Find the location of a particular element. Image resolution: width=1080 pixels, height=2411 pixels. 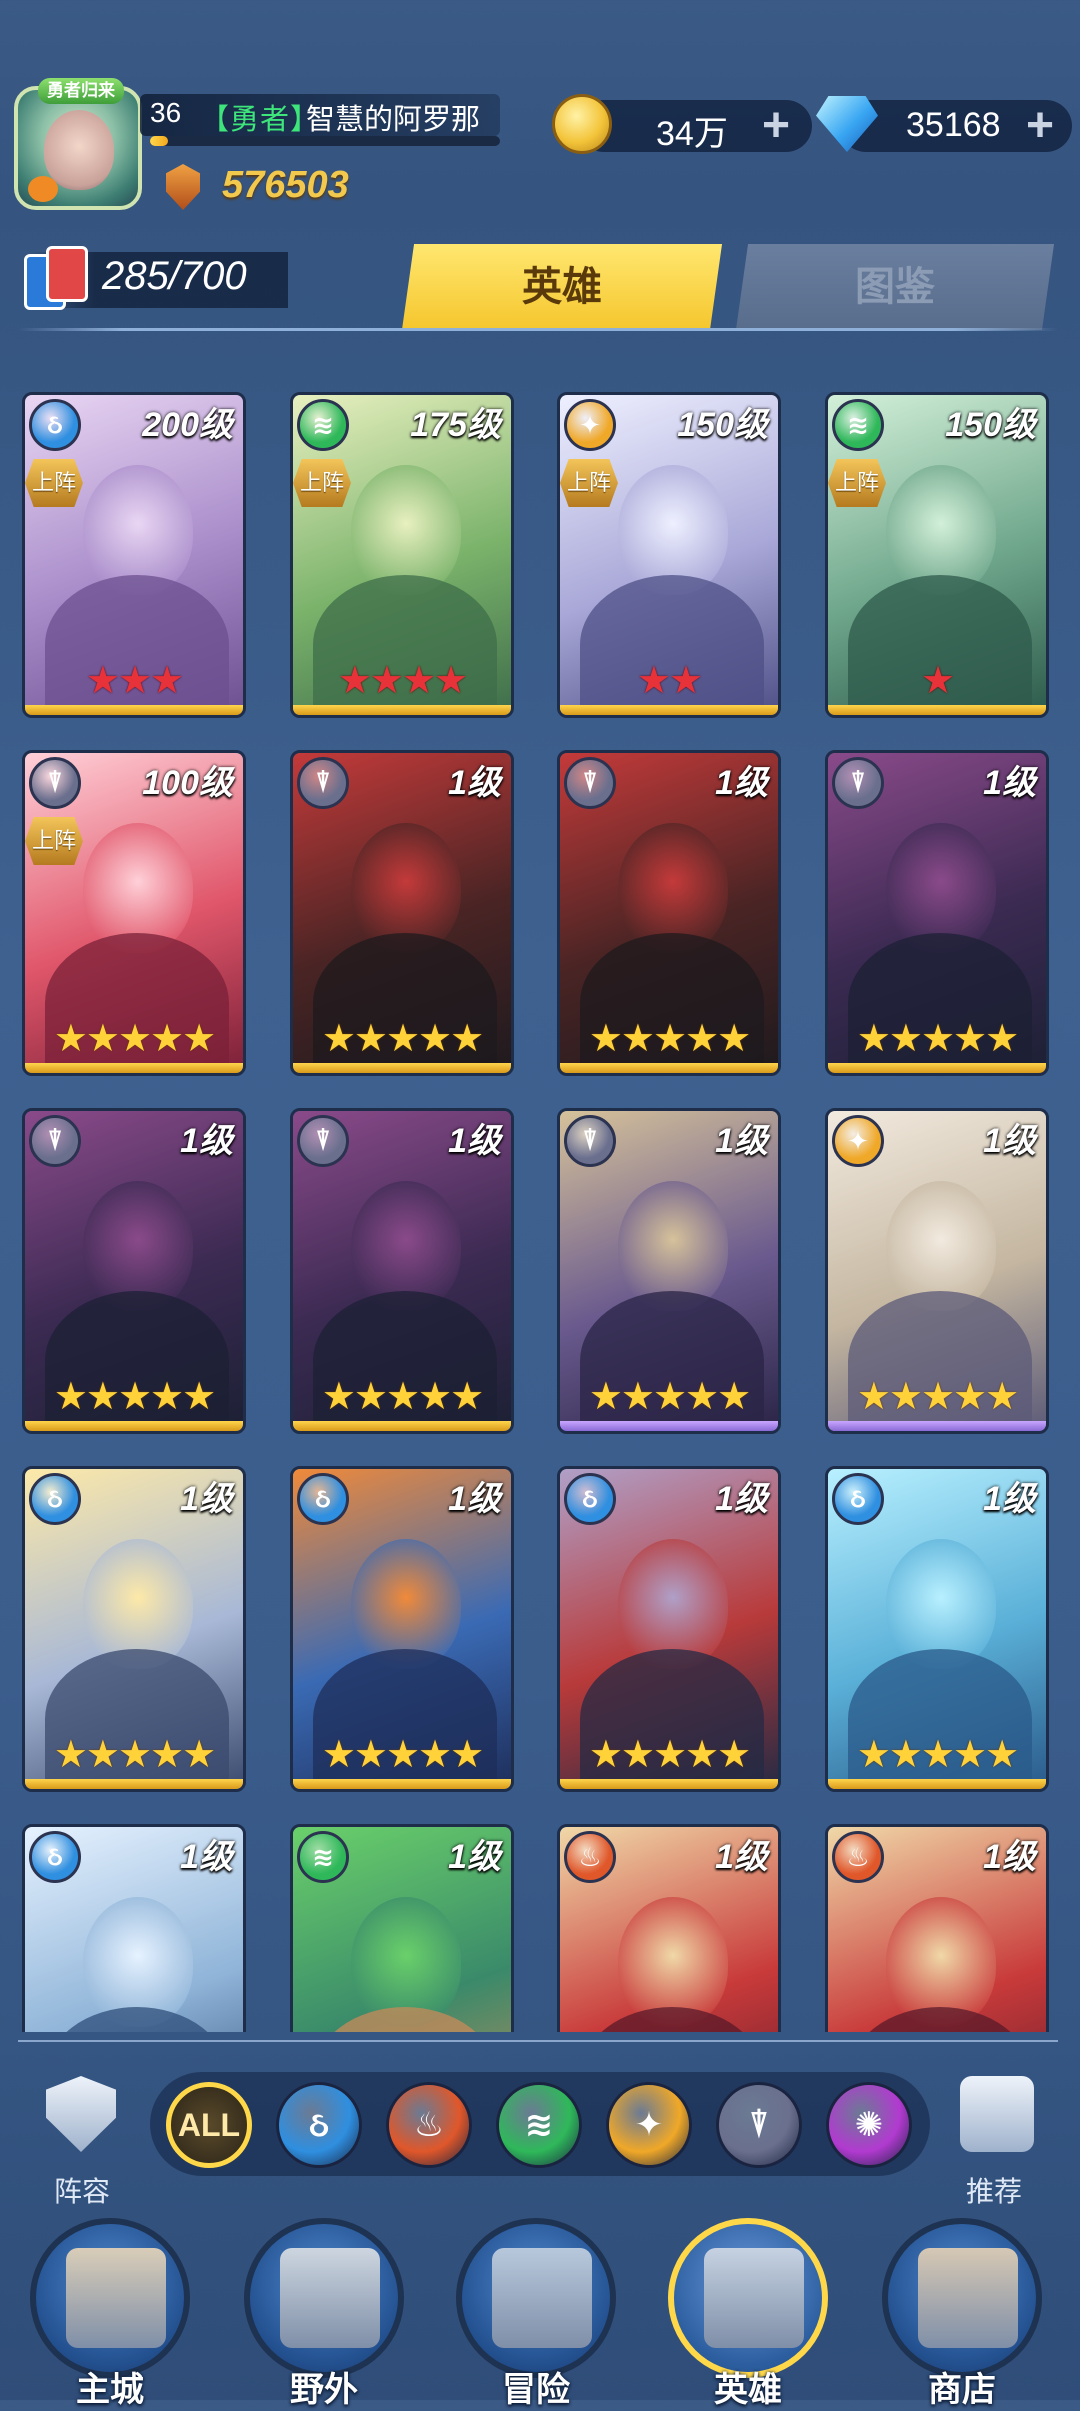

filter-dark-button: ⍒ is located at coordinates (759, 2125).